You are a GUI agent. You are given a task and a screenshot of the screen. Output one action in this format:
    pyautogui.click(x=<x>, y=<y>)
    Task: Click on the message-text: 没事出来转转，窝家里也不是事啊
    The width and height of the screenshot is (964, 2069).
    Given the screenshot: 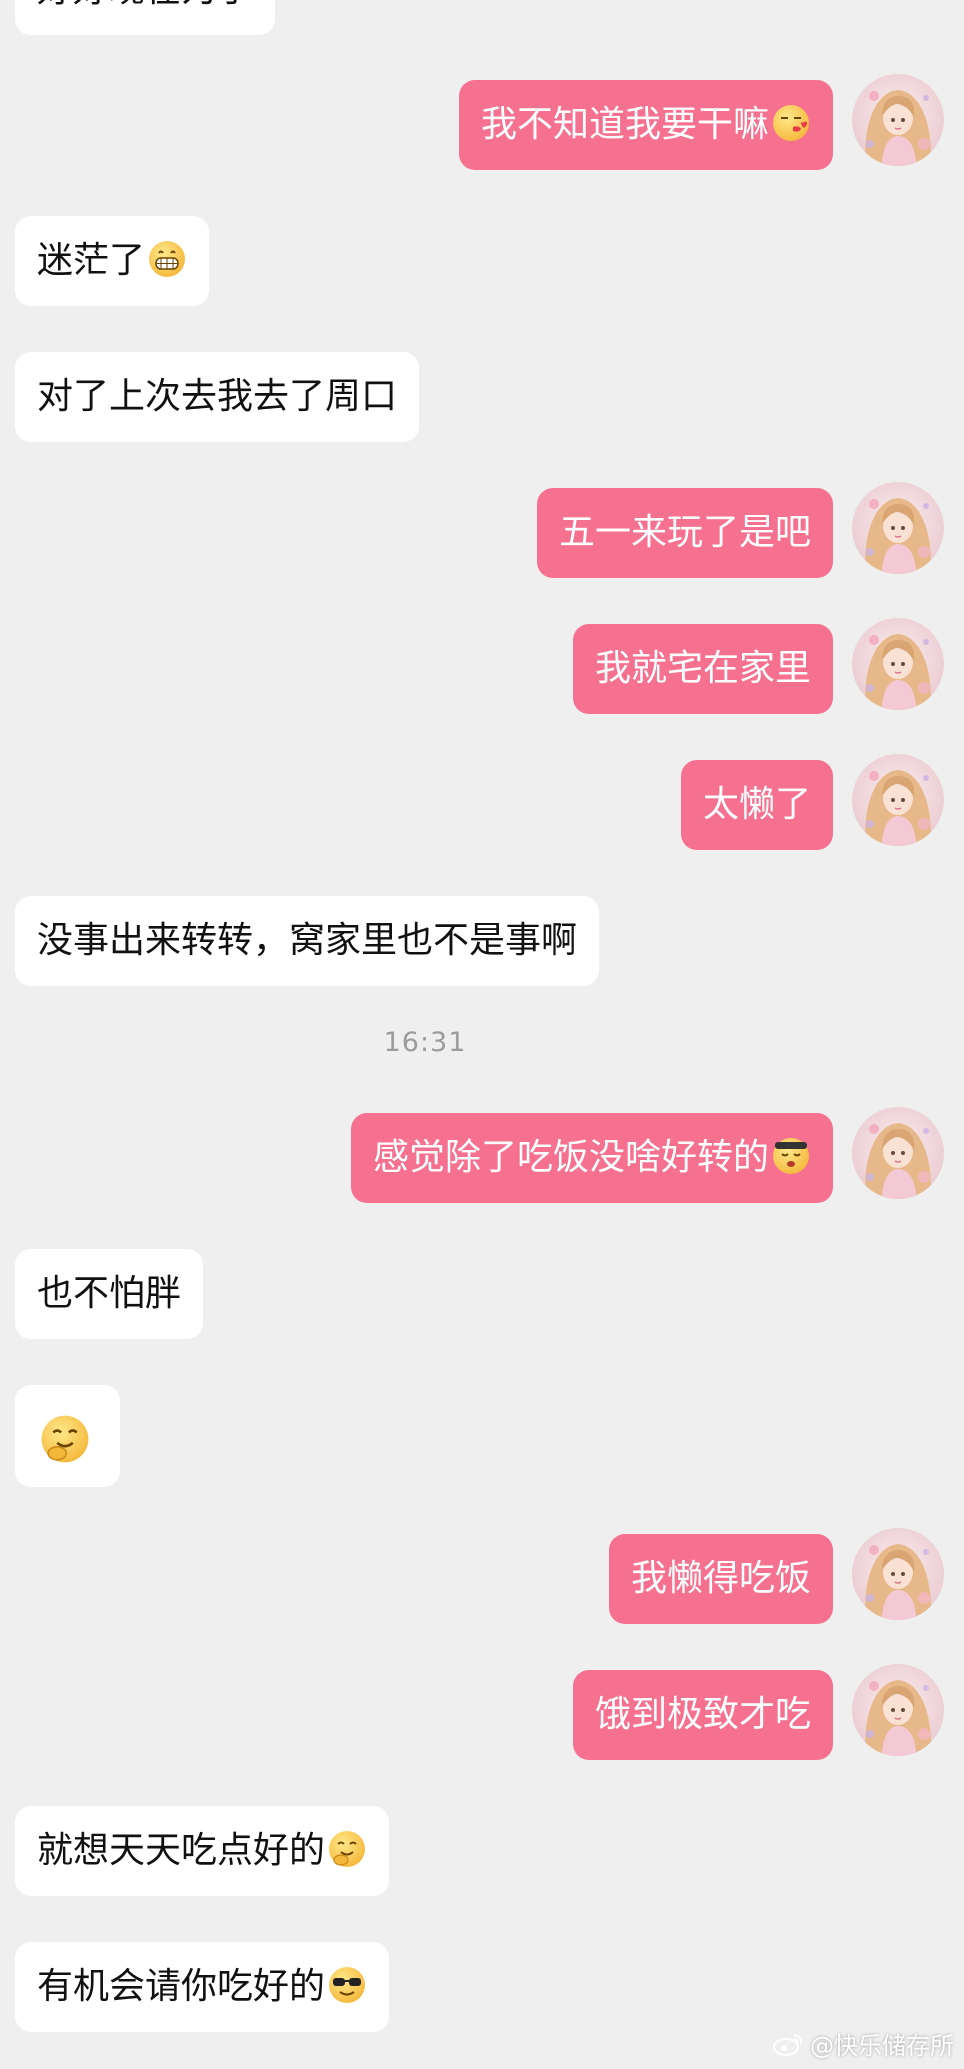 What is the action you would take?
    pyautogui.click(x=307, y=940)
    